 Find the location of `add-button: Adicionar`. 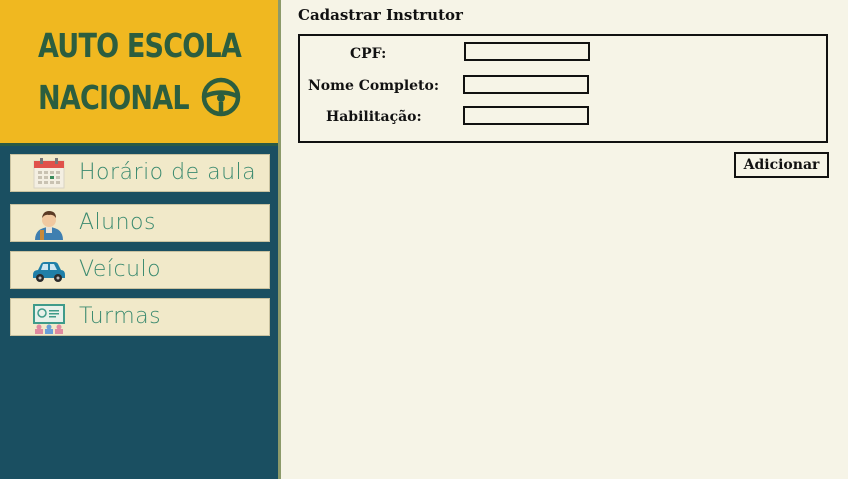

add-button: Adicionar is located at coordinates (781, 165).